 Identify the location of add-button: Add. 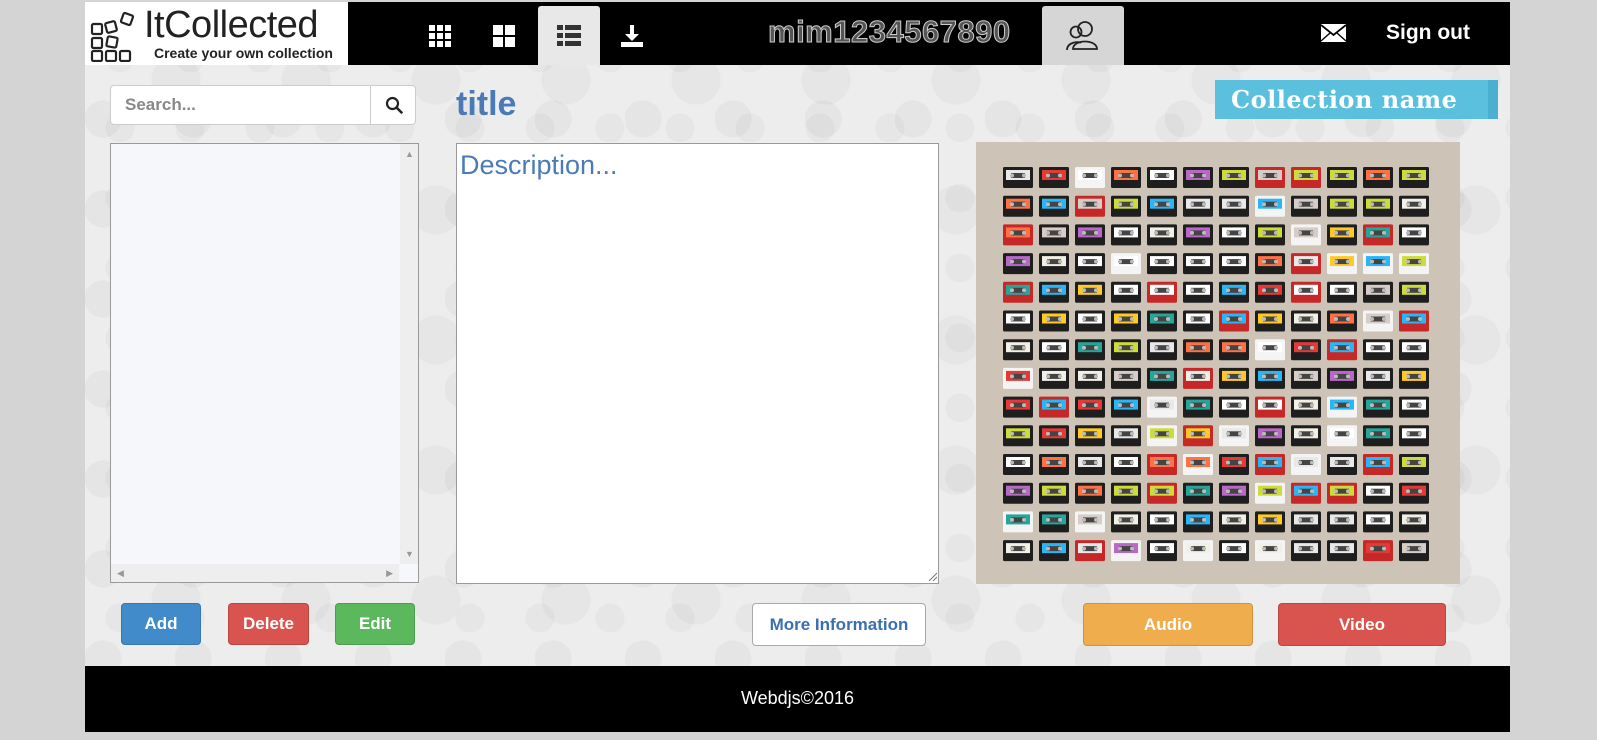
(161, 624).